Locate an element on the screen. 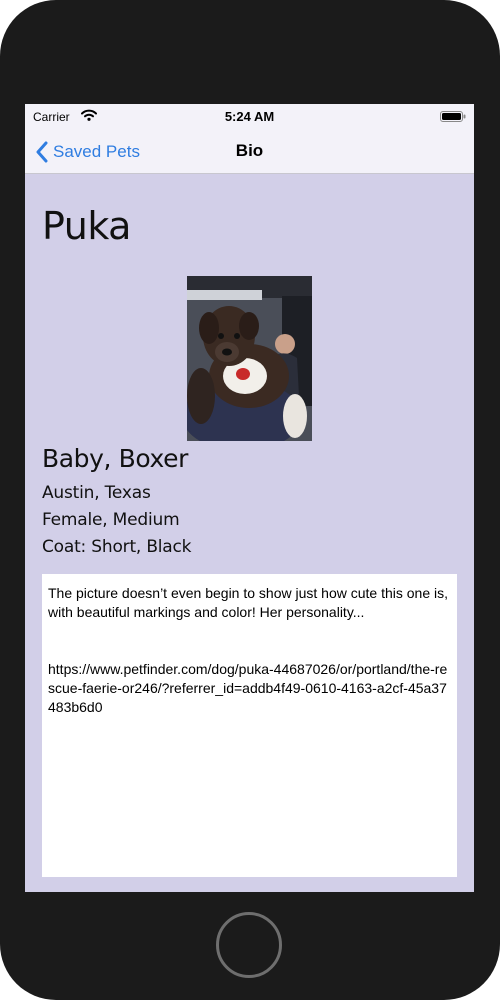 The image size is (500, 1000). status-time: 5:24 AM is located at coordinates (249, 116).